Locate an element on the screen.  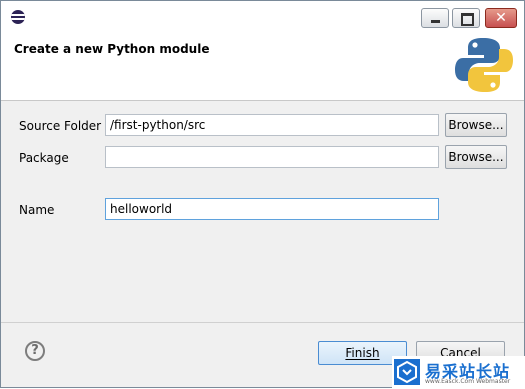
package-input is located at coordinates (272, 157).